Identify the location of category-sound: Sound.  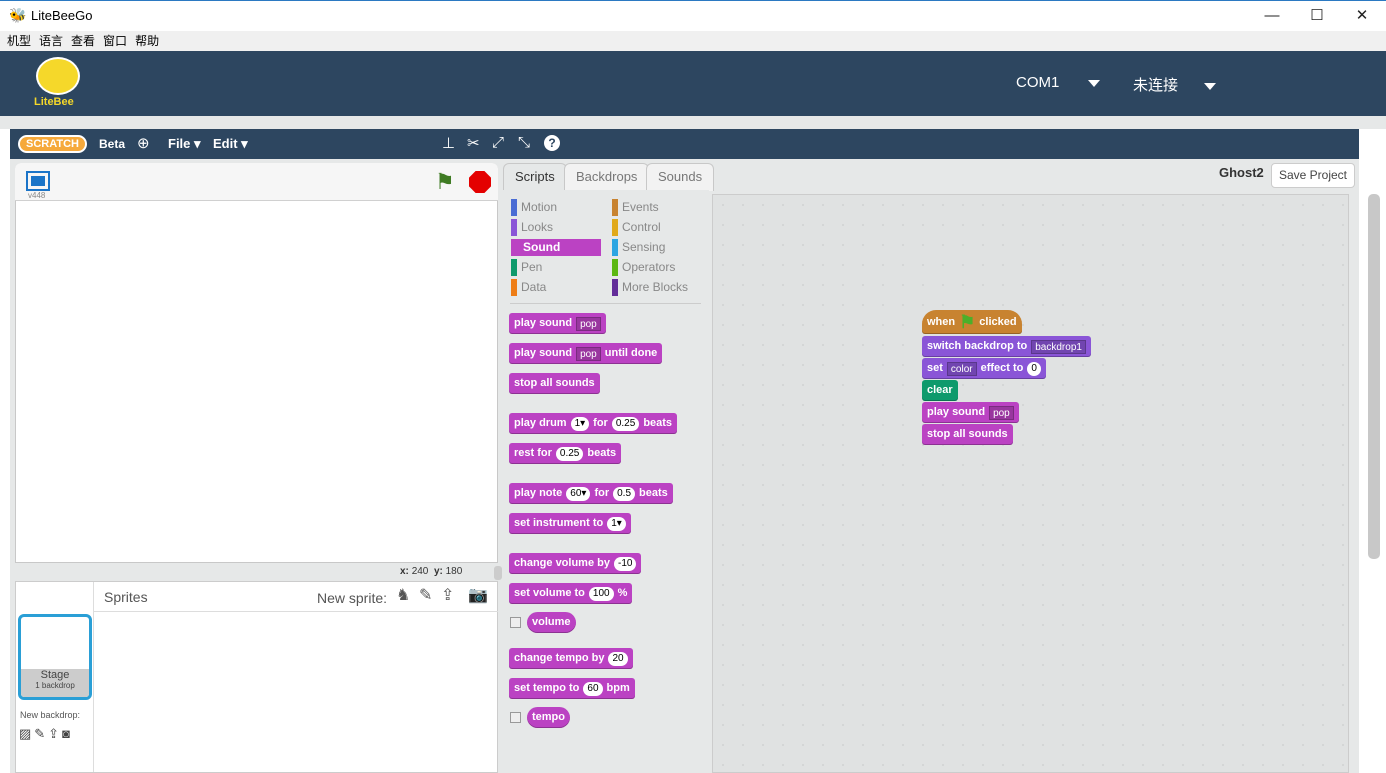
(556, 247).